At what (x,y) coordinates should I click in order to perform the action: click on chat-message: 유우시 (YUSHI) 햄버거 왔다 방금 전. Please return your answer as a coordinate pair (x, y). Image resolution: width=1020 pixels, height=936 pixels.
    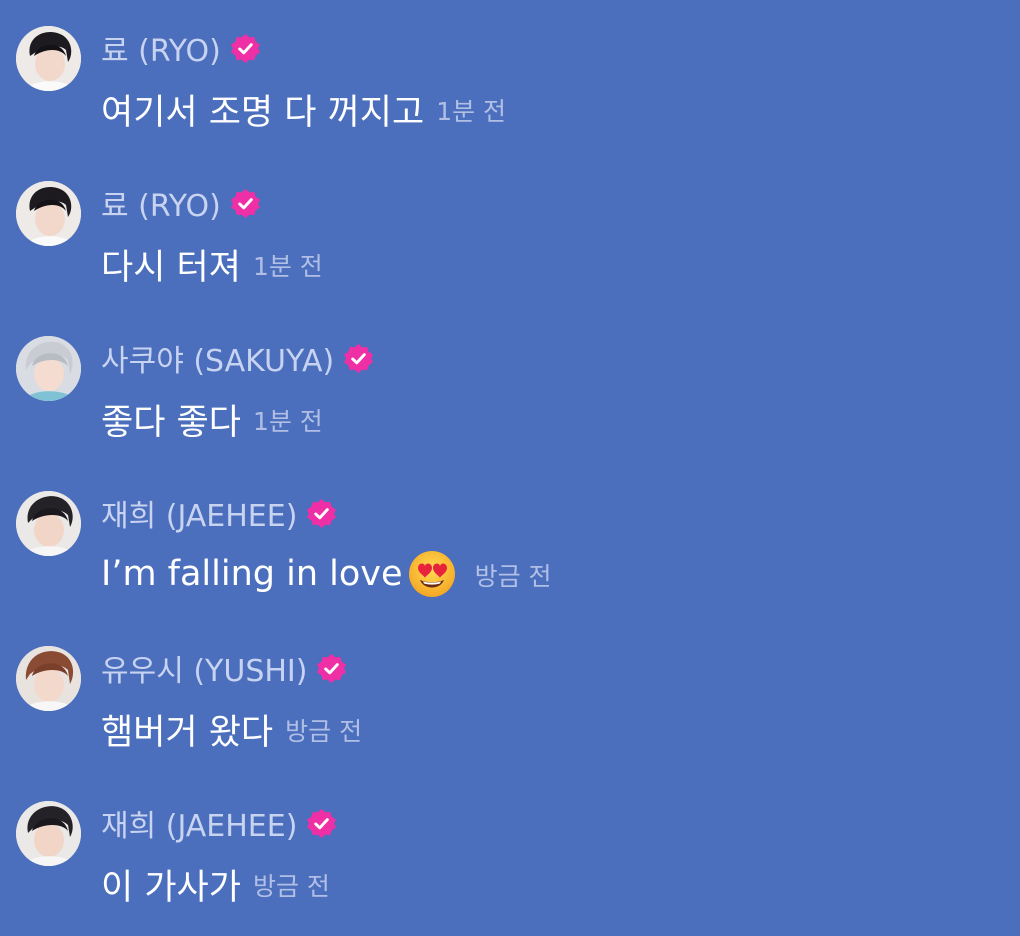
    Looking at the image, I should click on (506, 706).